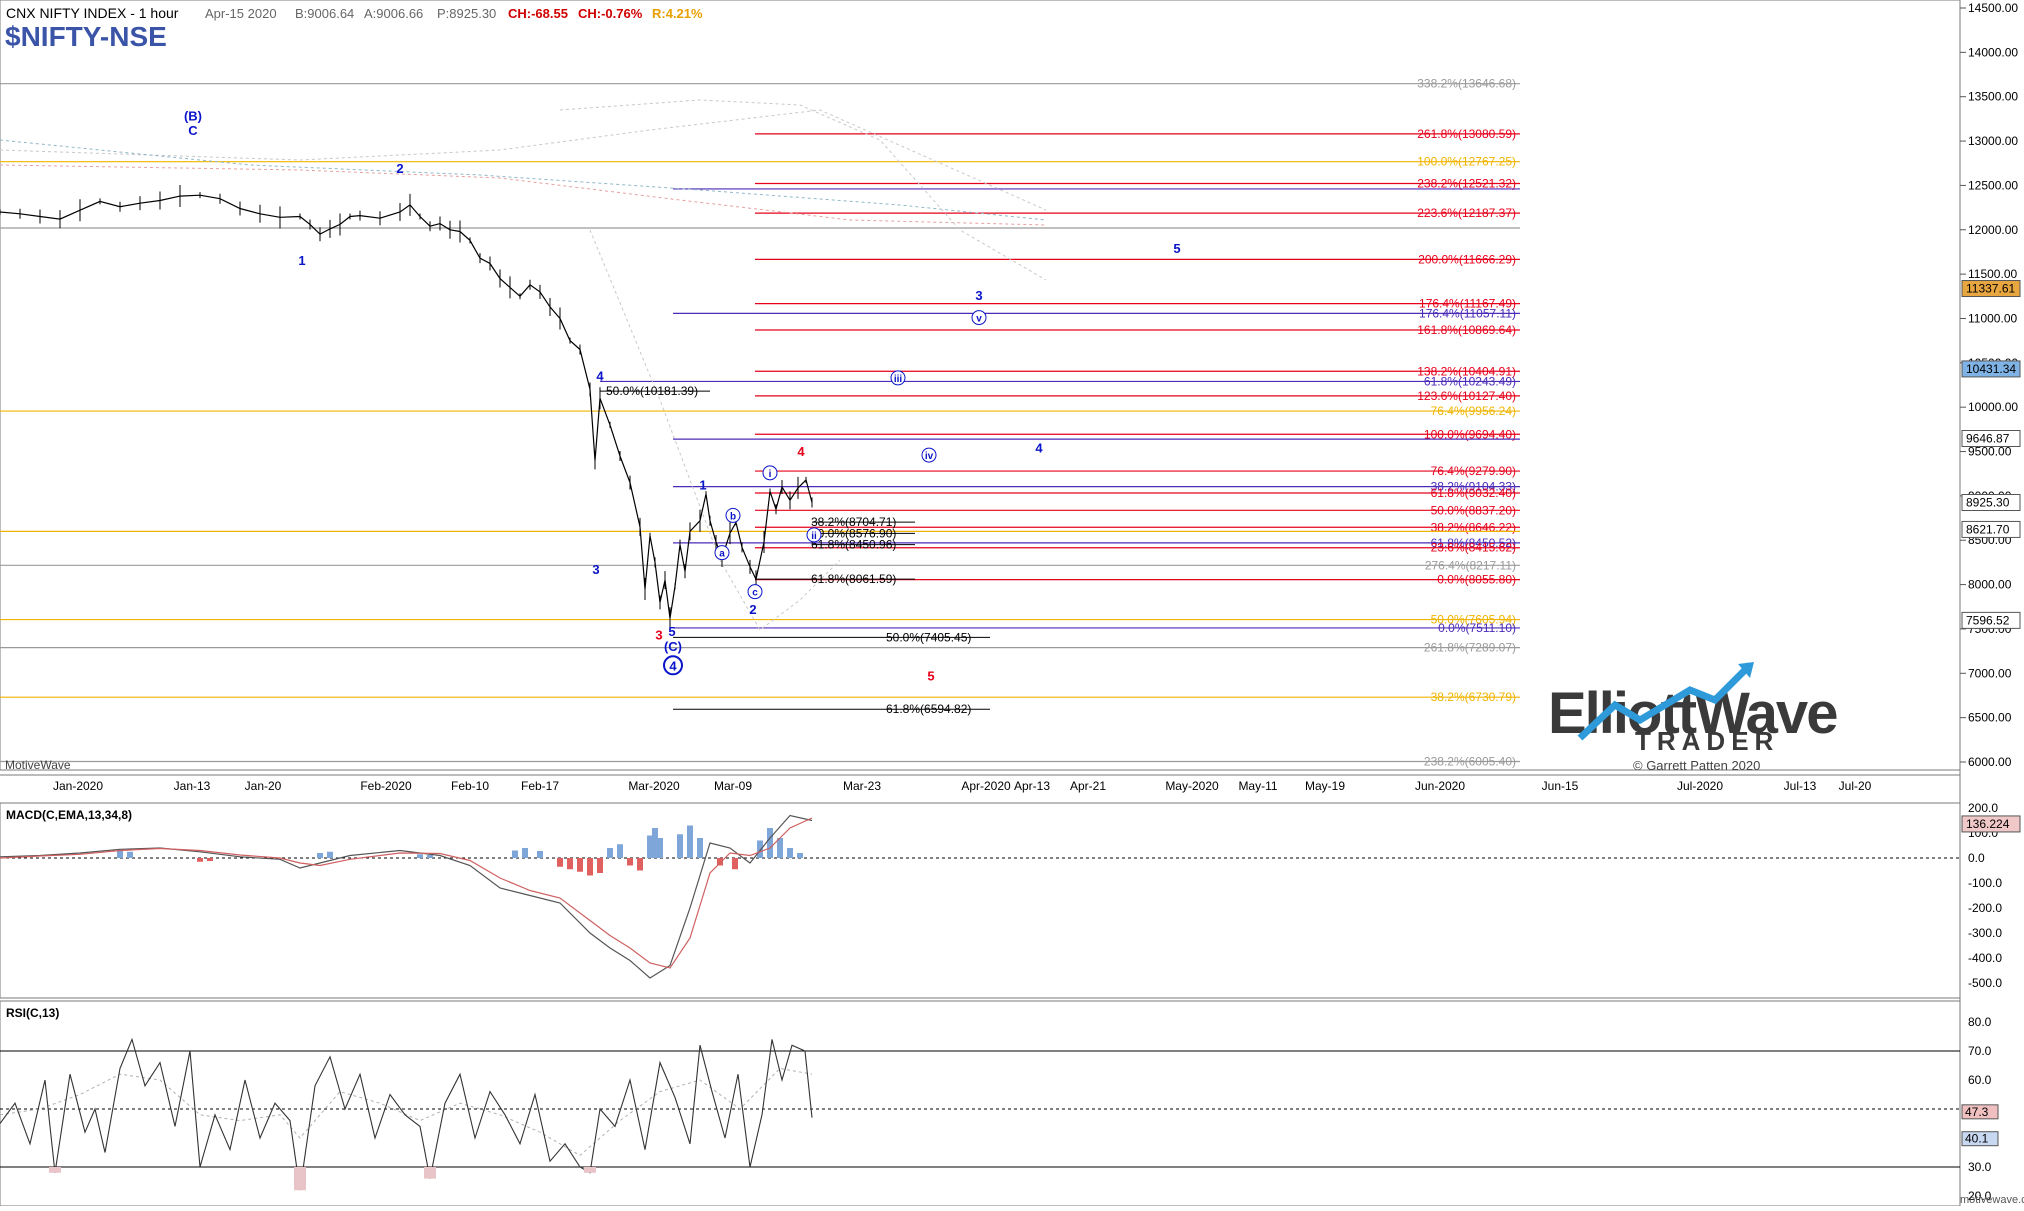 This screenshot has height=1211, width=2024. Describe the element at coordinates (1993, 97) in the screenshot. I see `y-tick-label: 13500.00` at that location.